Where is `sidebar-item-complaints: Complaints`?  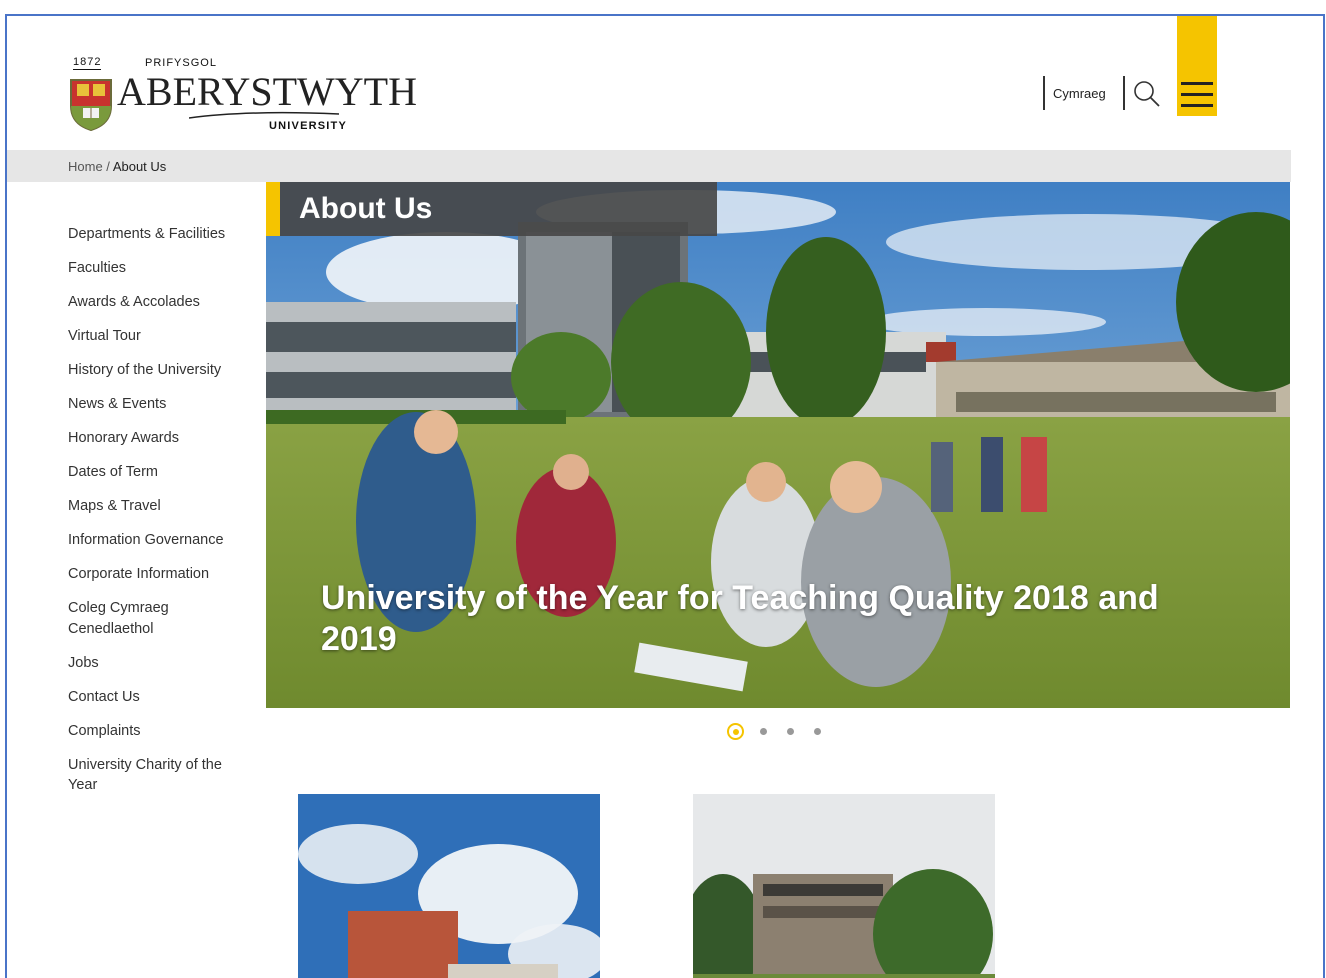 sidebar-item-complaints: Complaints is located at coordinates (155, 731).